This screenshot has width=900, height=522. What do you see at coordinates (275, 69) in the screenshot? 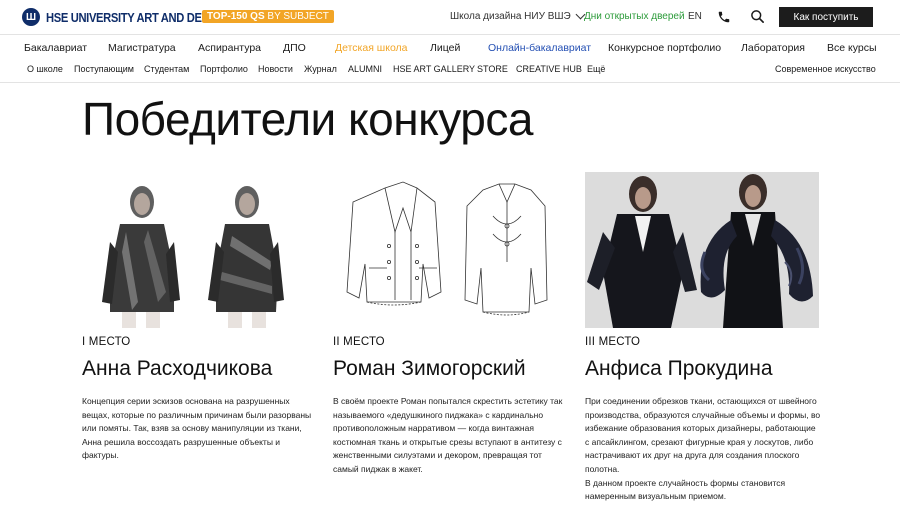
I see `subnav-news: Новости` at bounding box center [275, 69].